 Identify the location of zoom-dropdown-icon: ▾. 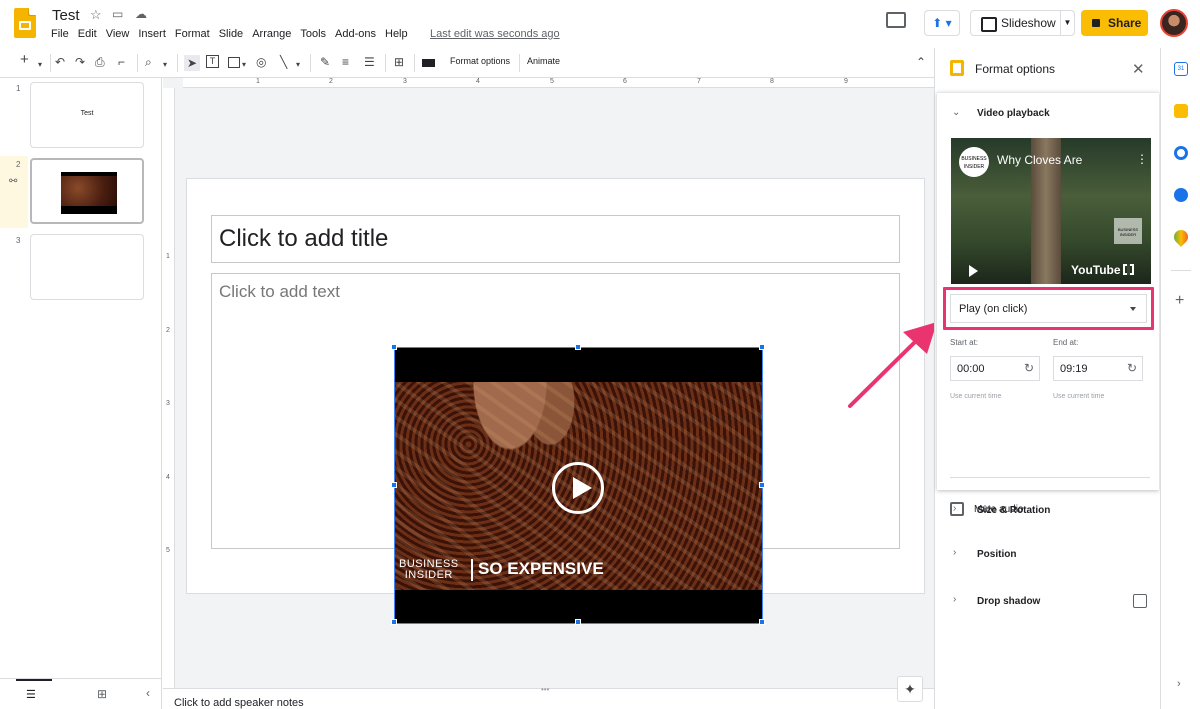
(165, 65).